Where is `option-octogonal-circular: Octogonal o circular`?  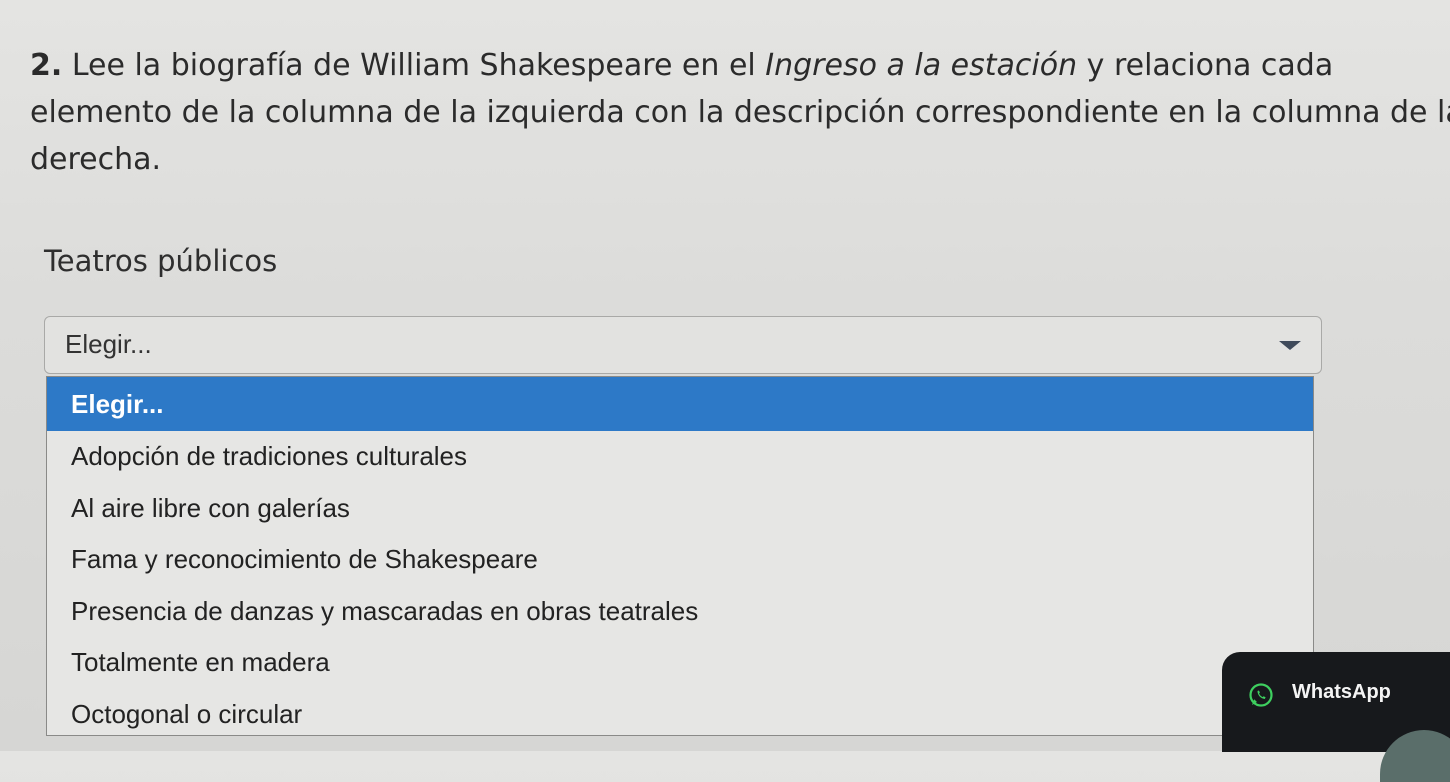
option-octogonal-circular: Octogonal o circular is located at coordinates (680, 715).